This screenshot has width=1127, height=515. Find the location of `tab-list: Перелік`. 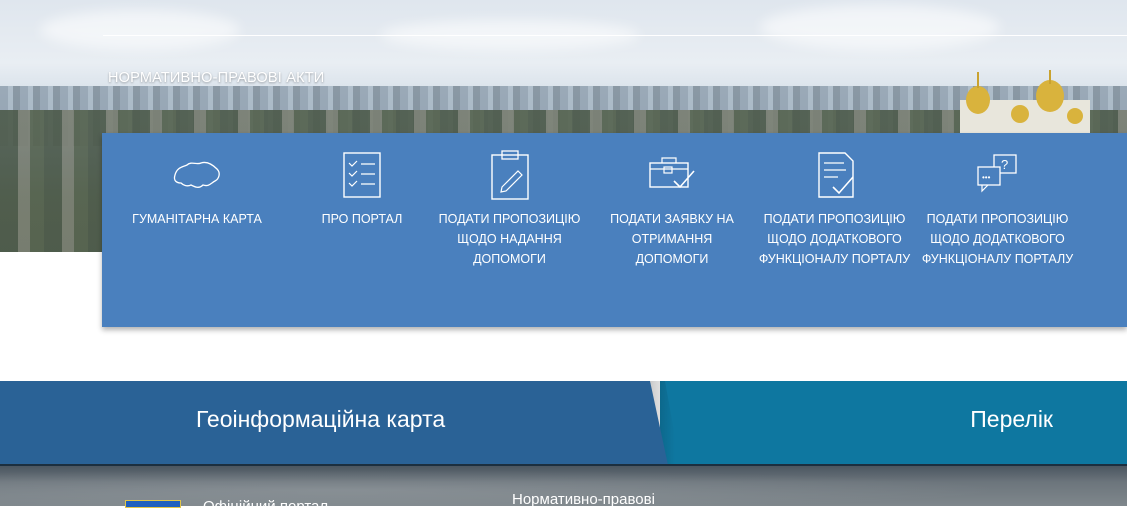

tab-list: Перелік is located at coordinates (893, 423).